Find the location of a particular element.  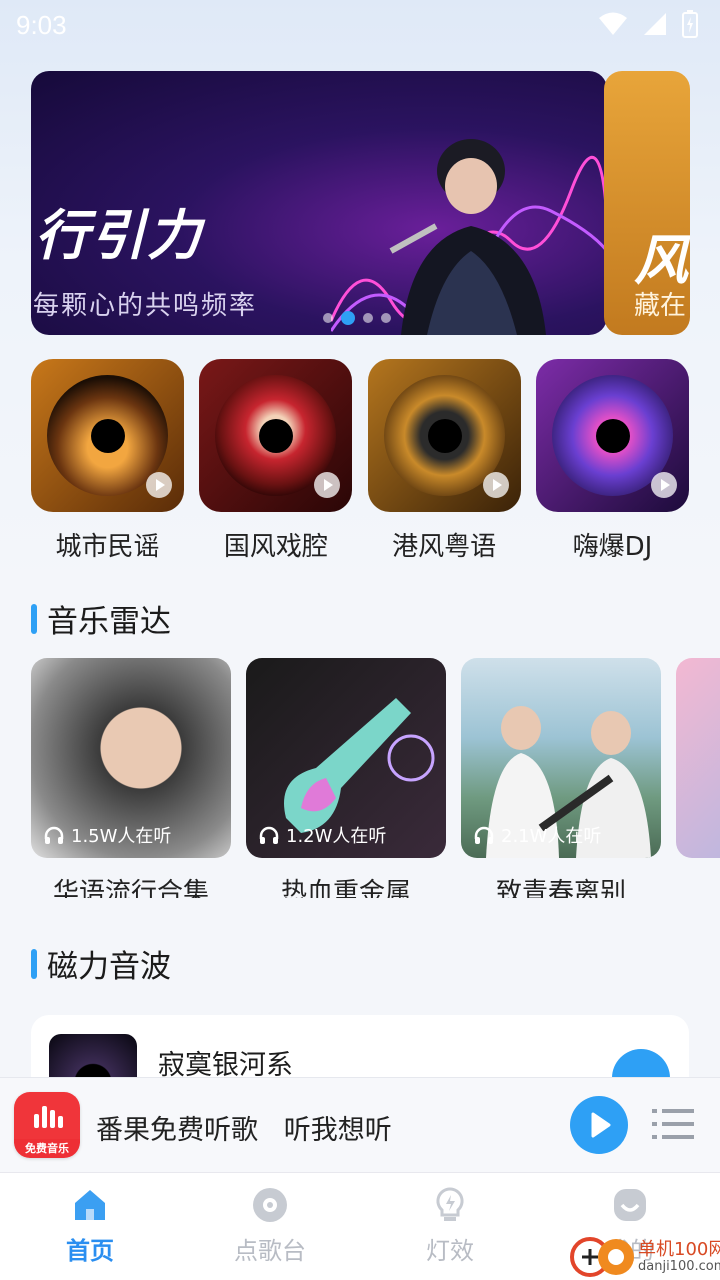

radar-card-partial is located at coordinates (698, 758).